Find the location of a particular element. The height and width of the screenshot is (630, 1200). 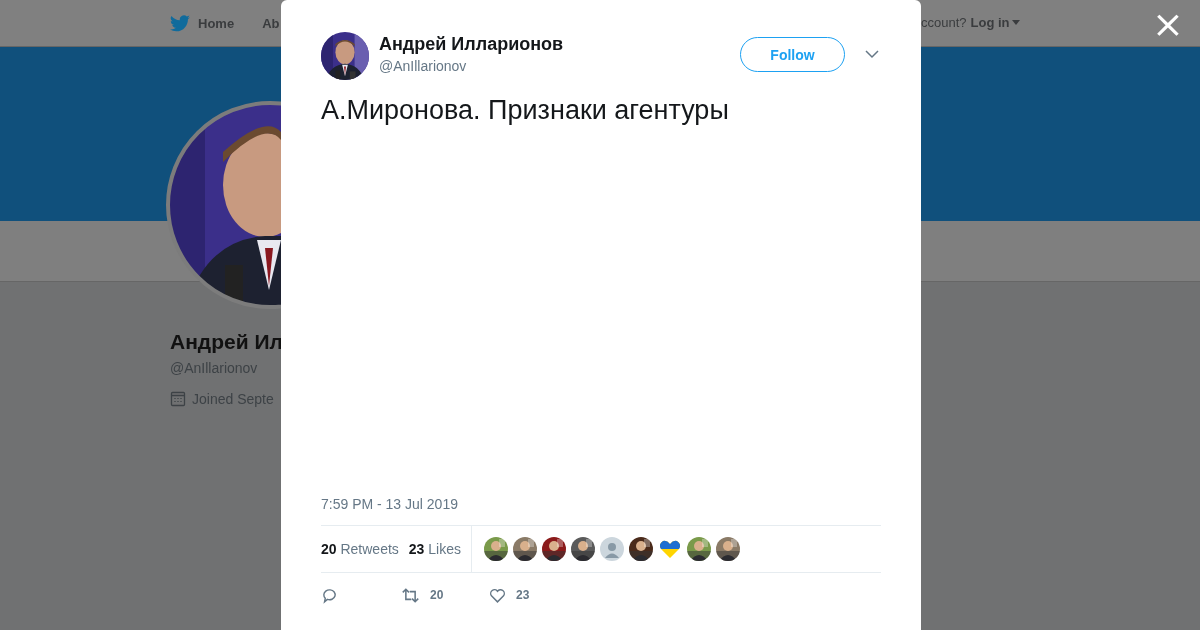

nav-link: Home is located at coordinates (202, 23).